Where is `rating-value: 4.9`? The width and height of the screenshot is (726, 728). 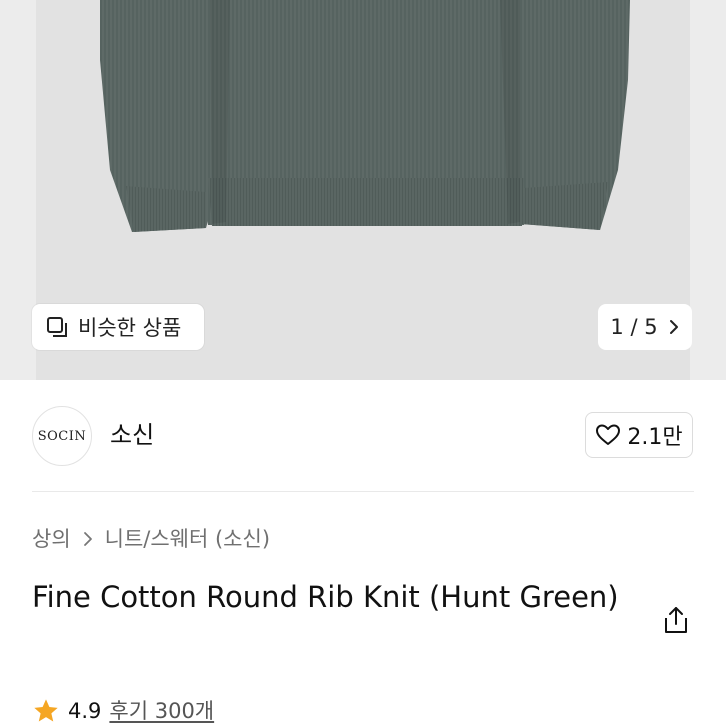
rating-value: 4.9 is located at coordinates (85, 711).